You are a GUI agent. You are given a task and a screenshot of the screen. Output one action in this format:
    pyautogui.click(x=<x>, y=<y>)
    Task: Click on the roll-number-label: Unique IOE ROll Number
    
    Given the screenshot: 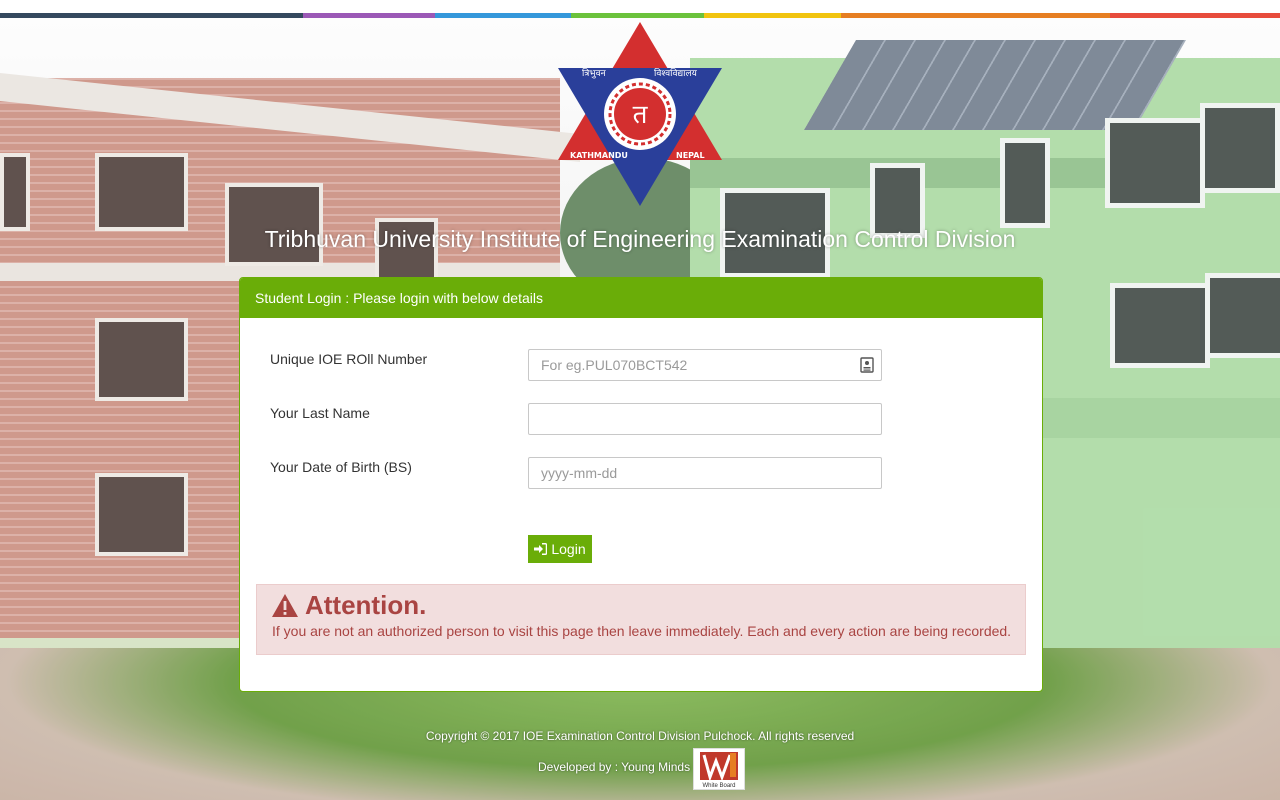 What is the action you would take?
    pyautogui.click(x=349, y=359)
    